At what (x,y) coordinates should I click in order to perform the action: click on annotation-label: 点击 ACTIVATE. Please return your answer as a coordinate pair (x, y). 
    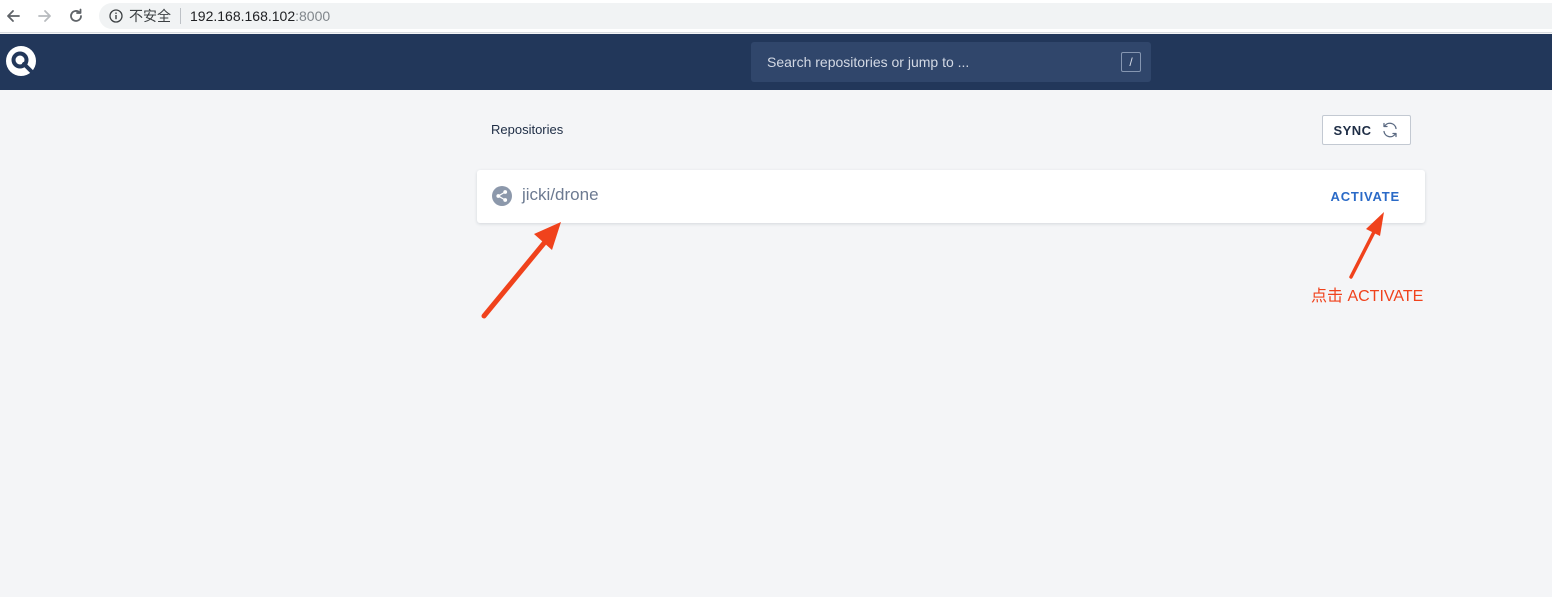
    Looking at the image, I should click on (1367, 296).